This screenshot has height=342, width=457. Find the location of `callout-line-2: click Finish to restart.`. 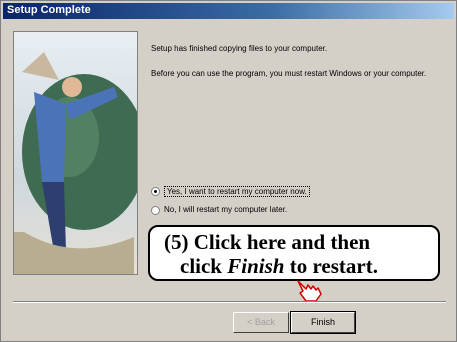

callout-line-2: click Finish to restart. is located at coordinates (279, 266).